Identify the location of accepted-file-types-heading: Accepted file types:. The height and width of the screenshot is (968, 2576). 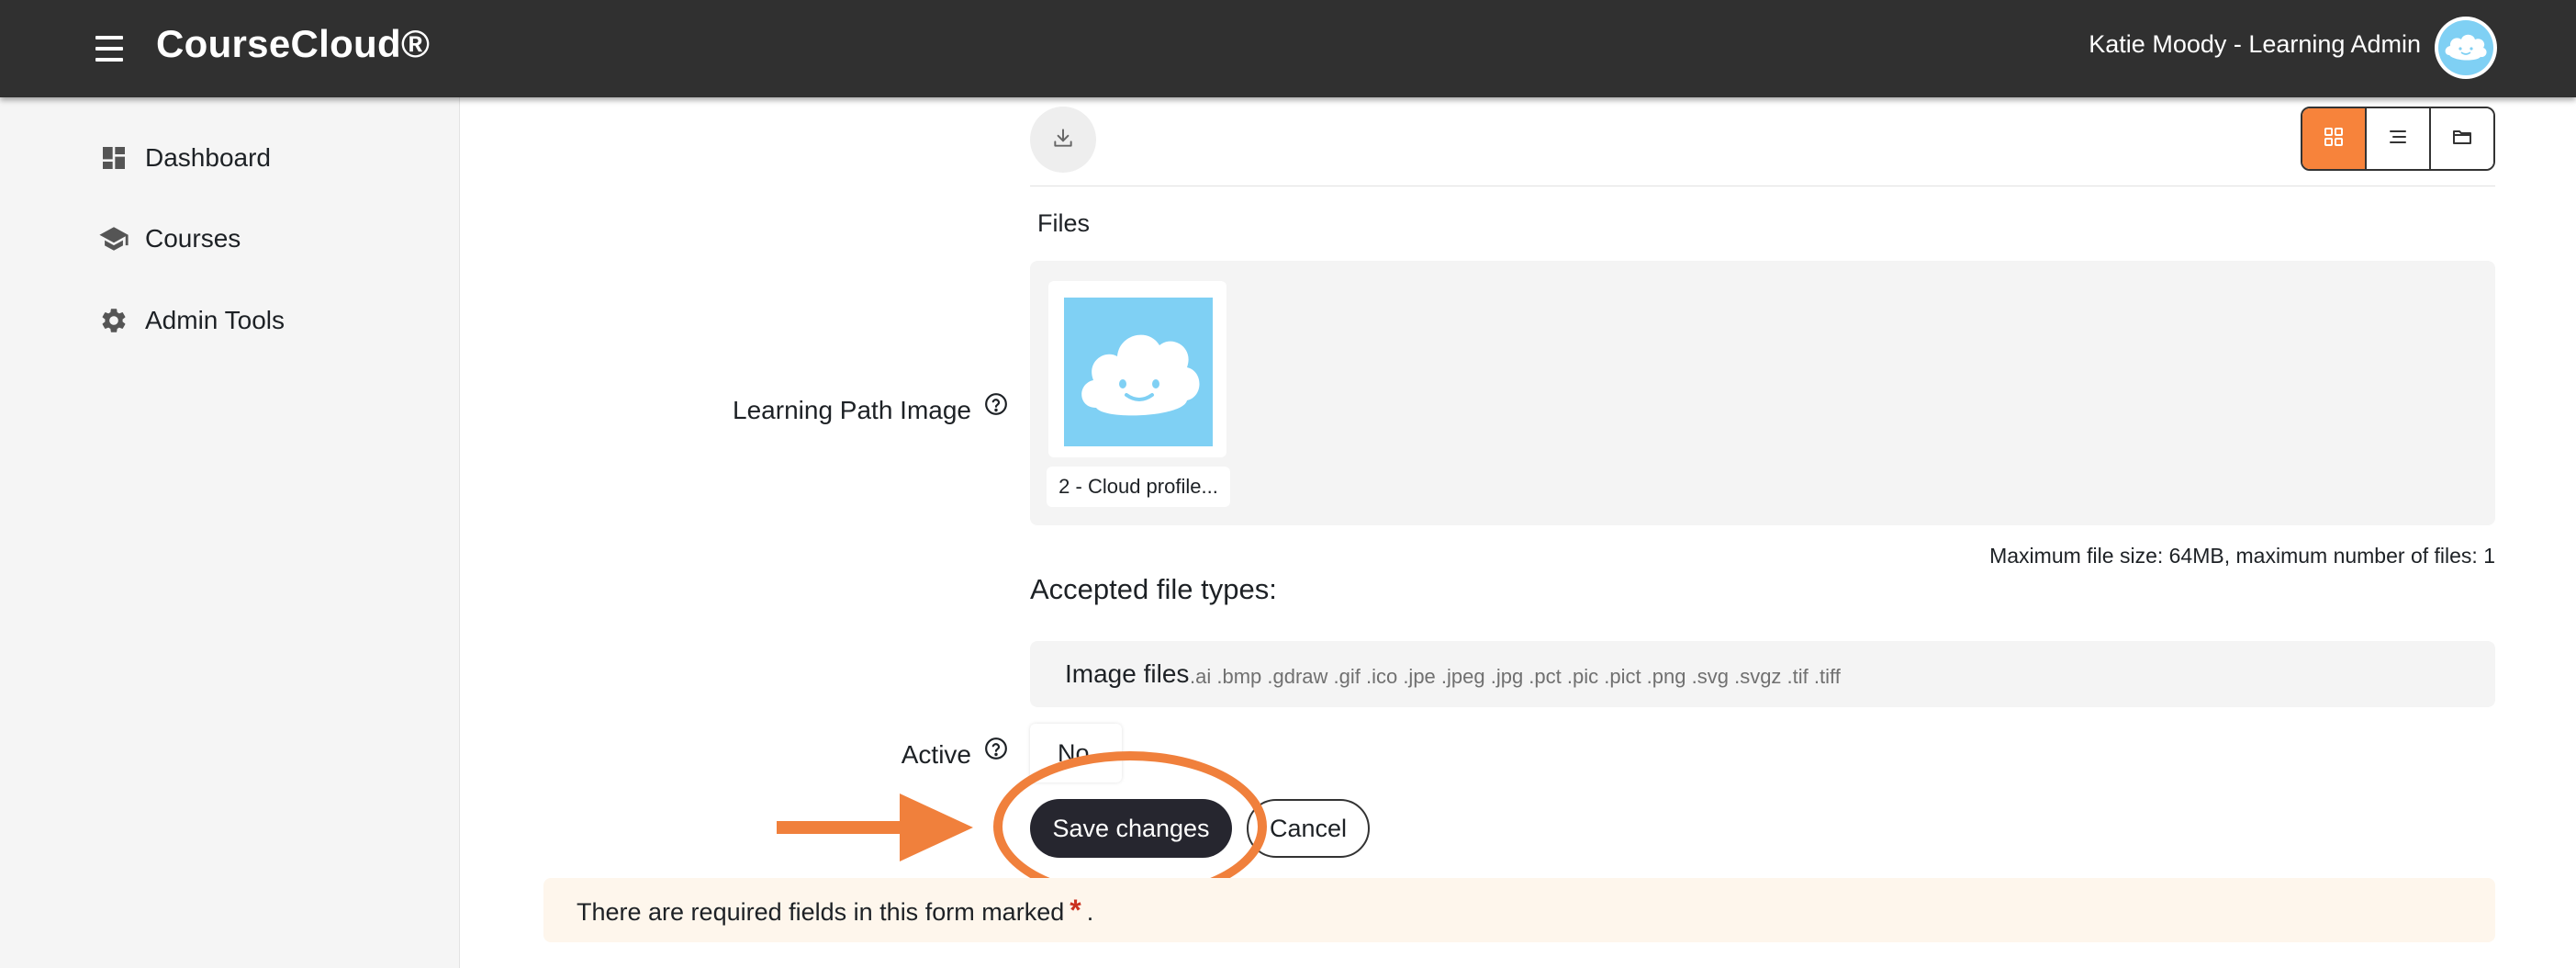
(1153, 589).